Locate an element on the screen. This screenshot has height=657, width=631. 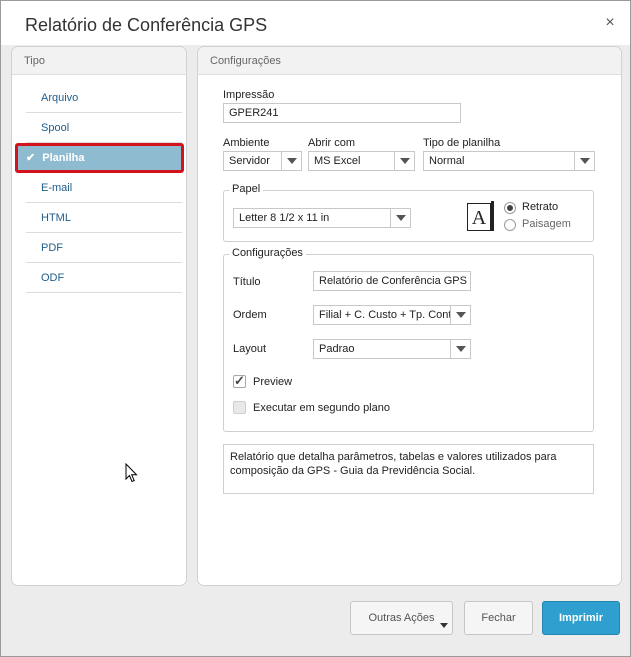
tipo-item-pdf: PDF is located at coordinates (104, 248).